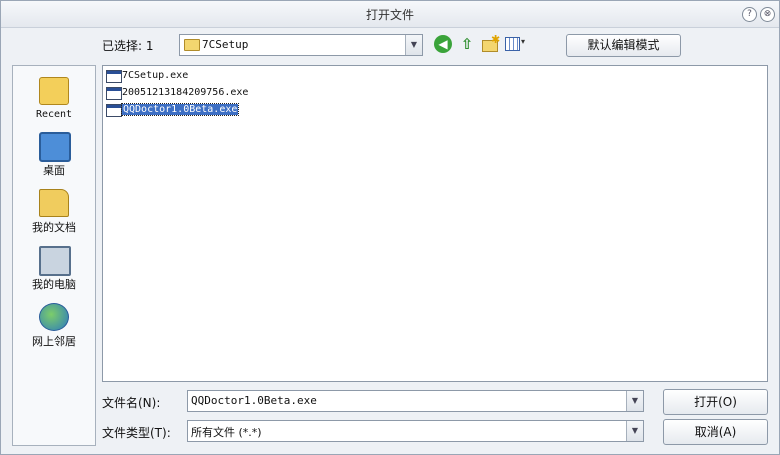 Image resolution: width=780 pixels, height=455 pixels. What do you see at coordinates (55, 261) in the screenshot?
I see `my-computer-icon` at bounding box center [55, 261].